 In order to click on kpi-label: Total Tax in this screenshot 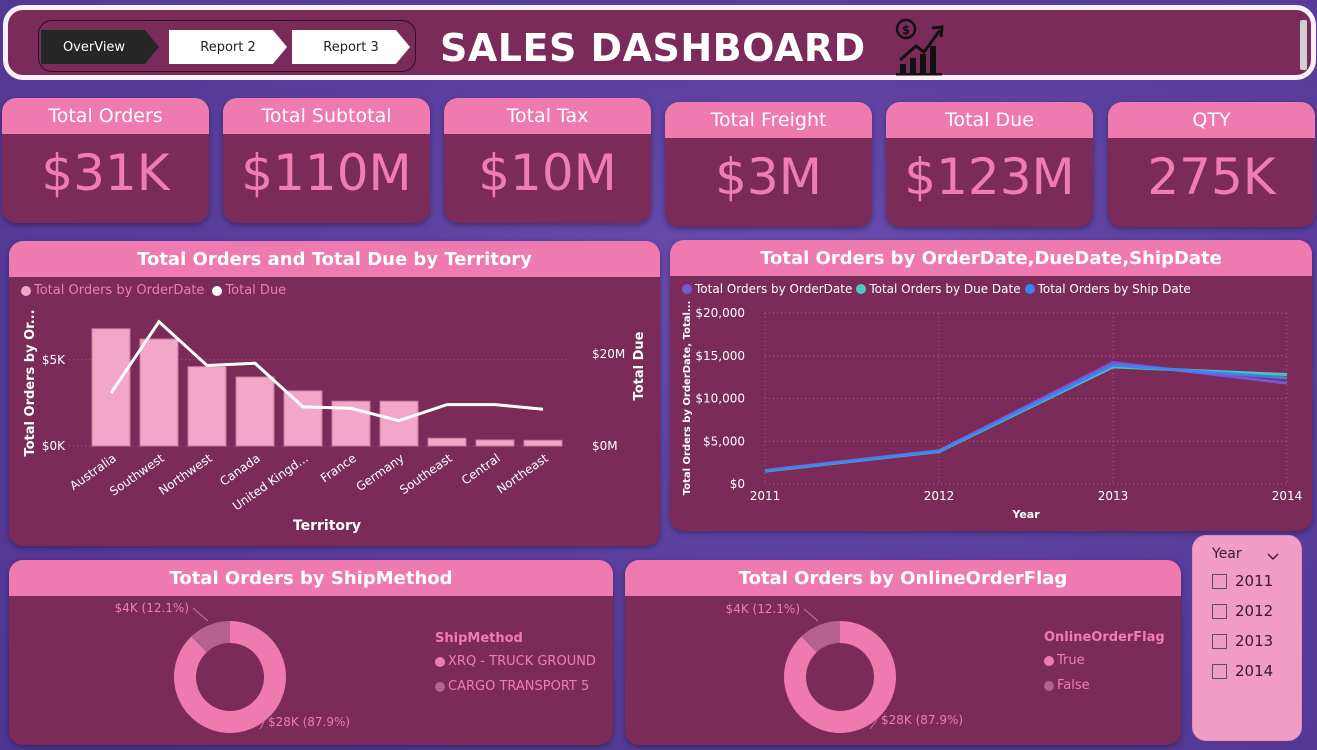, I will do `click(547, 116)`.